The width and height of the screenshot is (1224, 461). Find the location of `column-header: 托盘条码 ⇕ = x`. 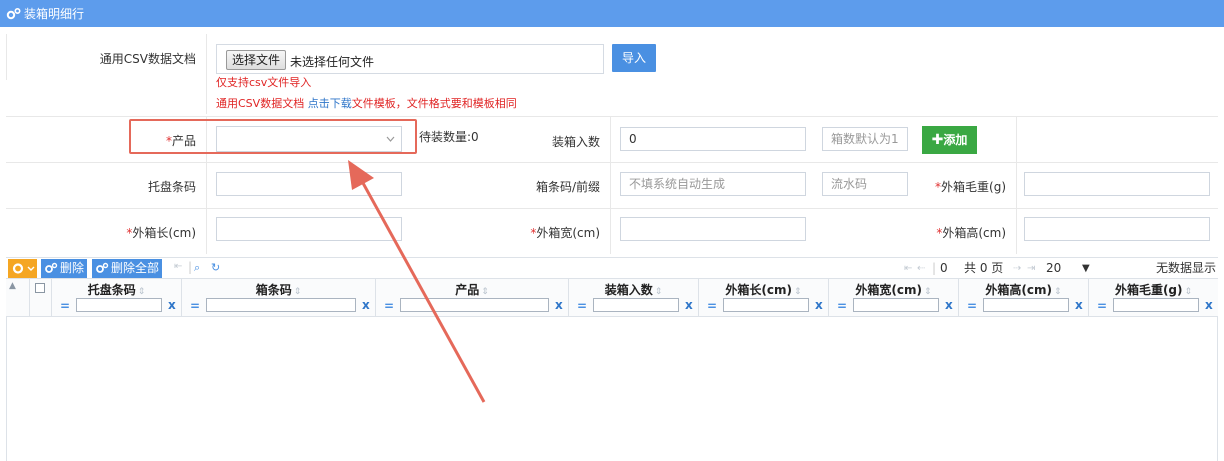

column-header: 托盘条码 ⇕ = x is located at coordinates (116, 298).